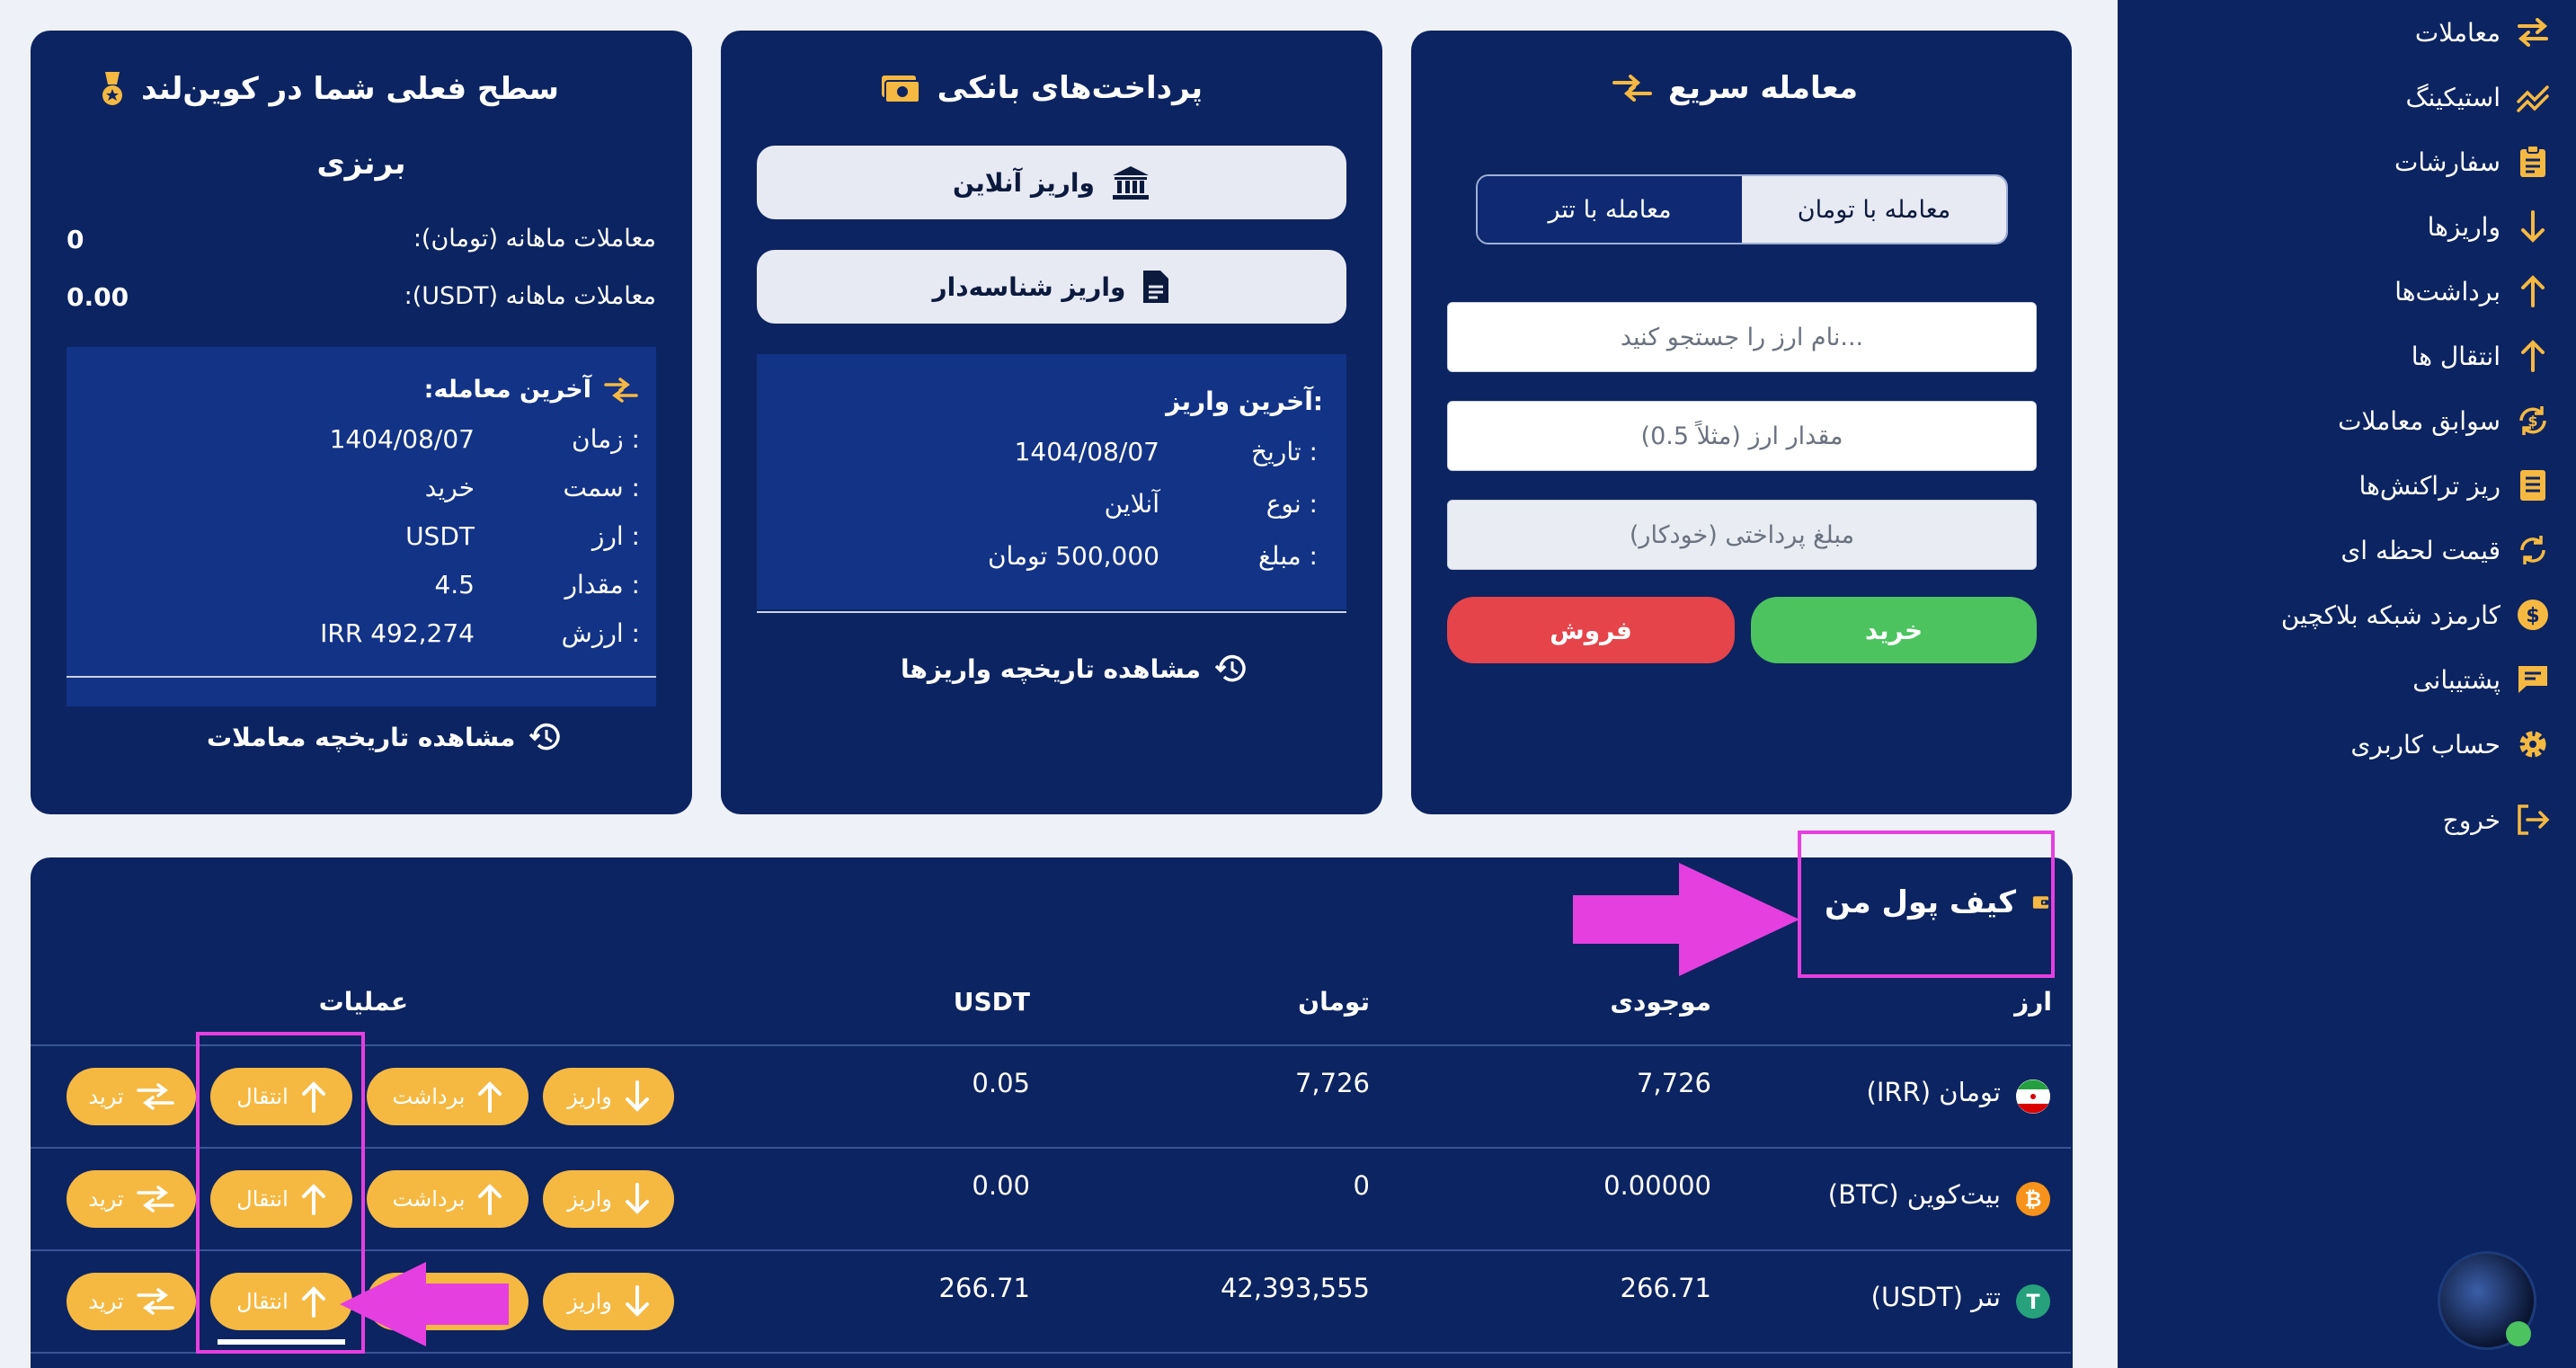 The height and width of the screenshot is (1368, 2576). What do you see at coordinates (1361, 1186) in the screenshot?
I see `toman-value: 0` at bounding box center [1361, 1186].